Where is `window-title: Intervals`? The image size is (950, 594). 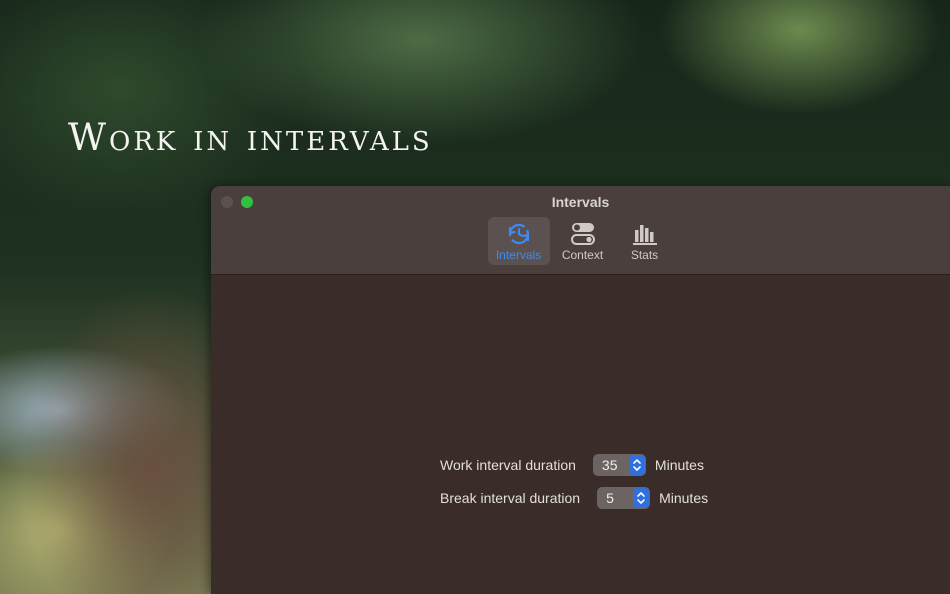 window-title: Intervals is located at coordinates (580, 202).